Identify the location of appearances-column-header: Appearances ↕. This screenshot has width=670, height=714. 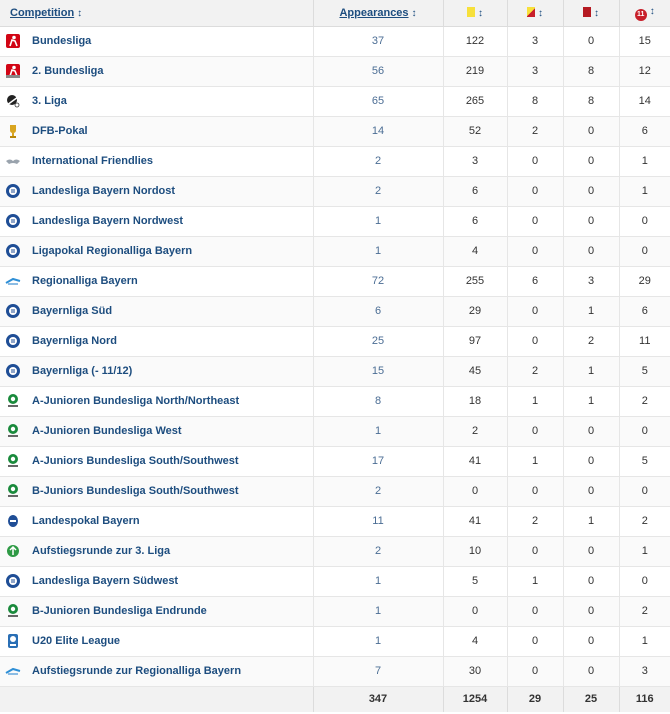
(377, 13).